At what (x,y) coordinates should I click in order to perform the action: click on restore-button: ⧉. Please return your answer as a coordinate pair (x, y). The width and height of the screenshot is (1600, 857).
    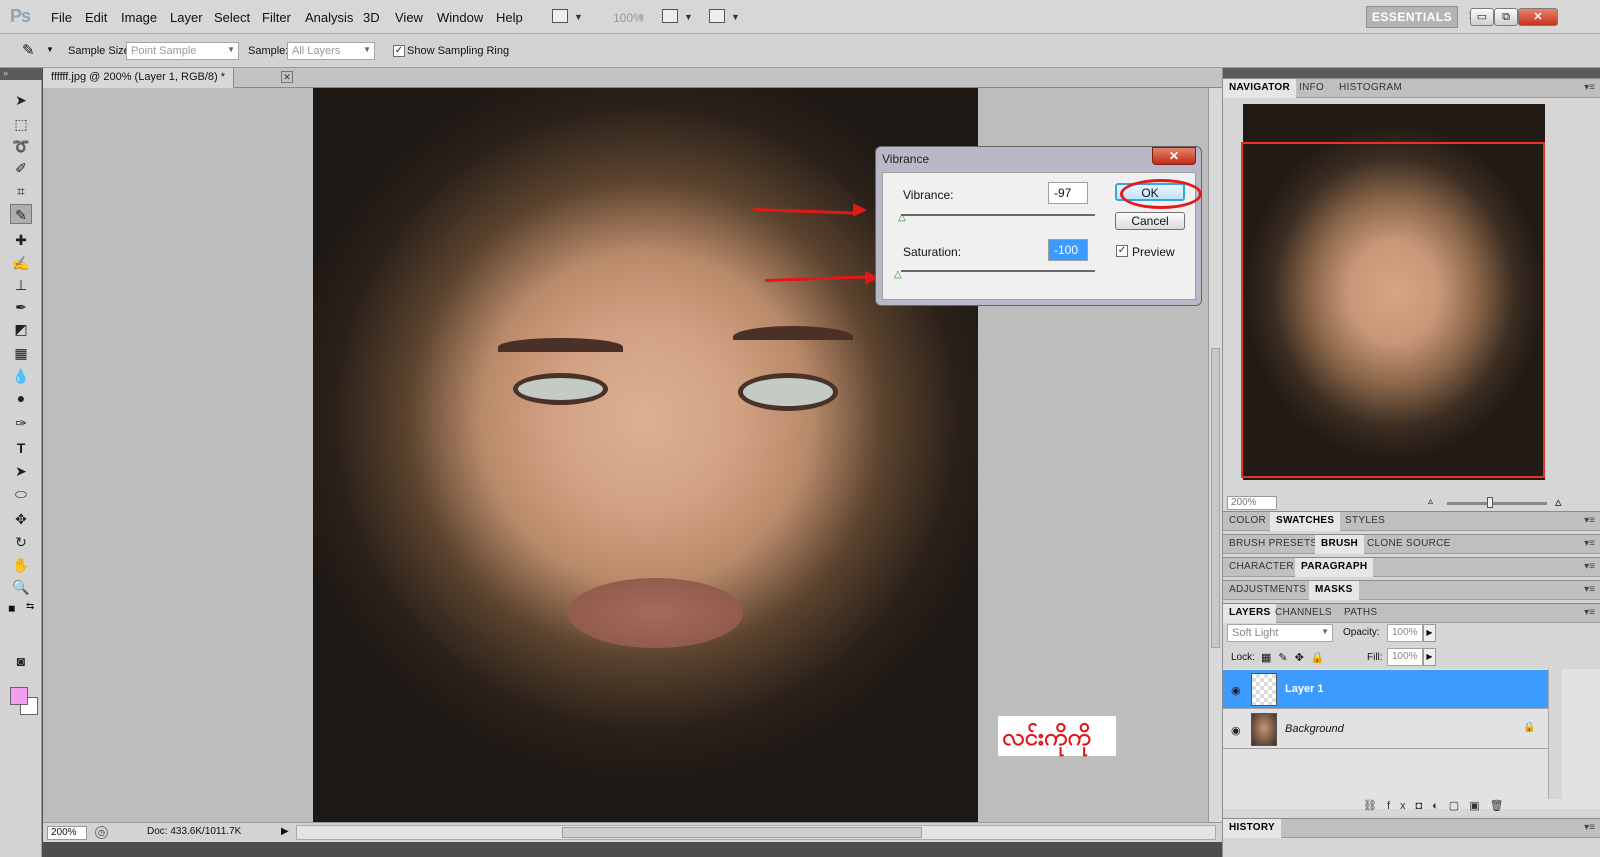
    Looking at the image, I should click on (1506, 17).